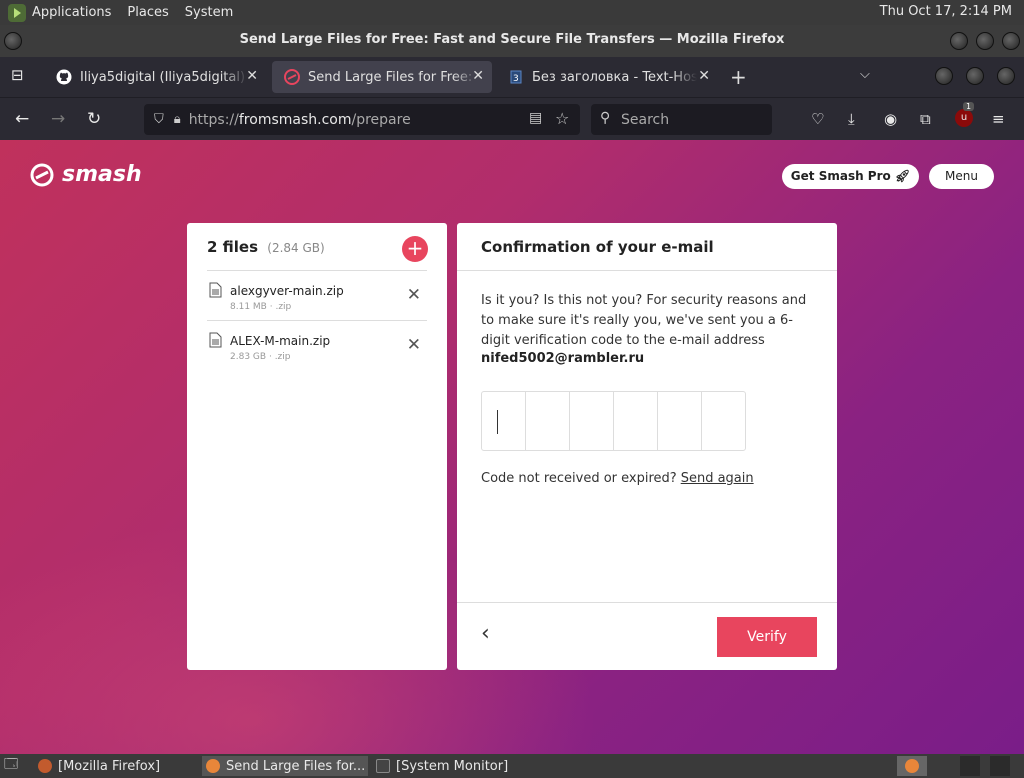 This screenshot has width=1024, height=778. I want to click on file-name: ALEX-M-main.zip, so click(280, 341).